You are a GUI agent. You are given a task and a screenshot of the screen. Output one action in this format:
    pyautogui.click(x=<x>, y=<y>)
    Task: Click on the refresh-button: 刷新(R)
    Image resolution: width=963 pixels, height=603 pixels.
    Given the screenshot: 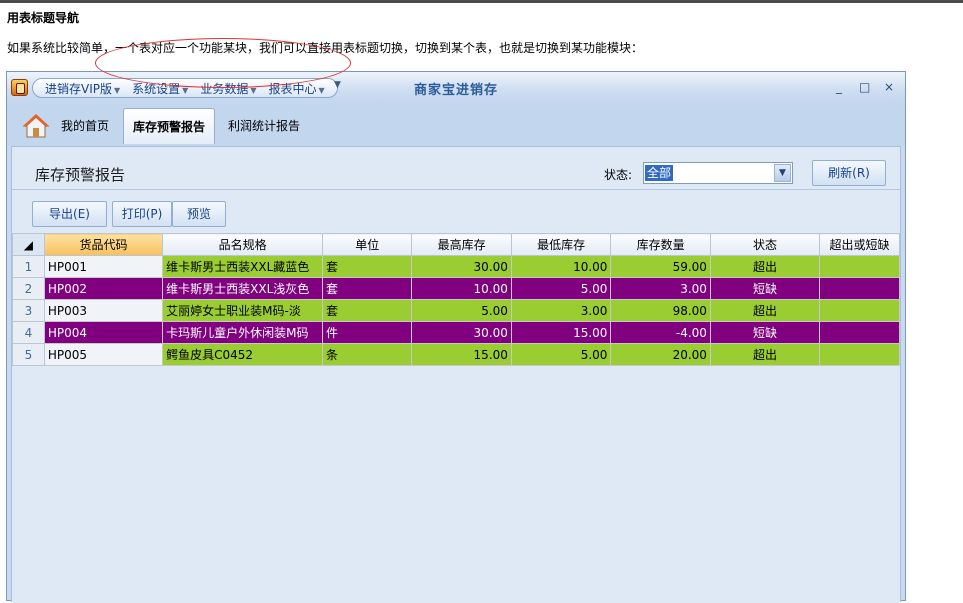 What is the action you would take?
    pyautogui.click(x=849, y=173)
    